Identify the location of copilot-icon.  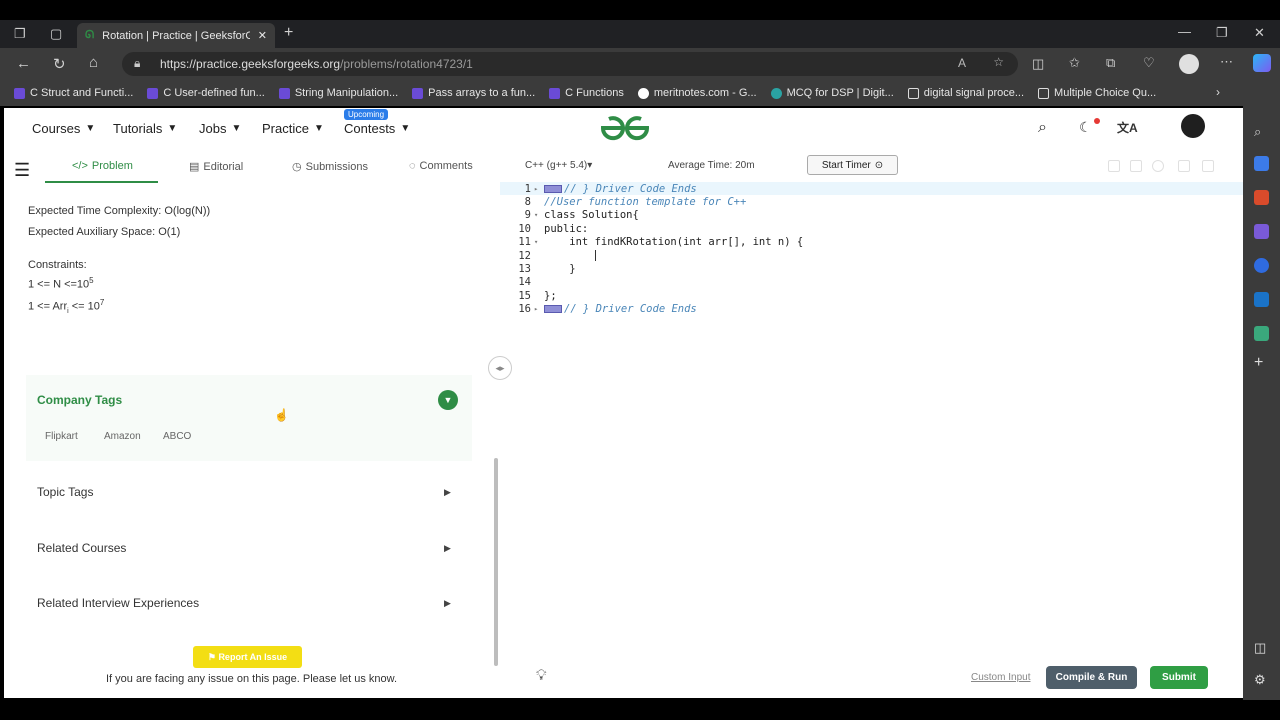
(1262, 63).